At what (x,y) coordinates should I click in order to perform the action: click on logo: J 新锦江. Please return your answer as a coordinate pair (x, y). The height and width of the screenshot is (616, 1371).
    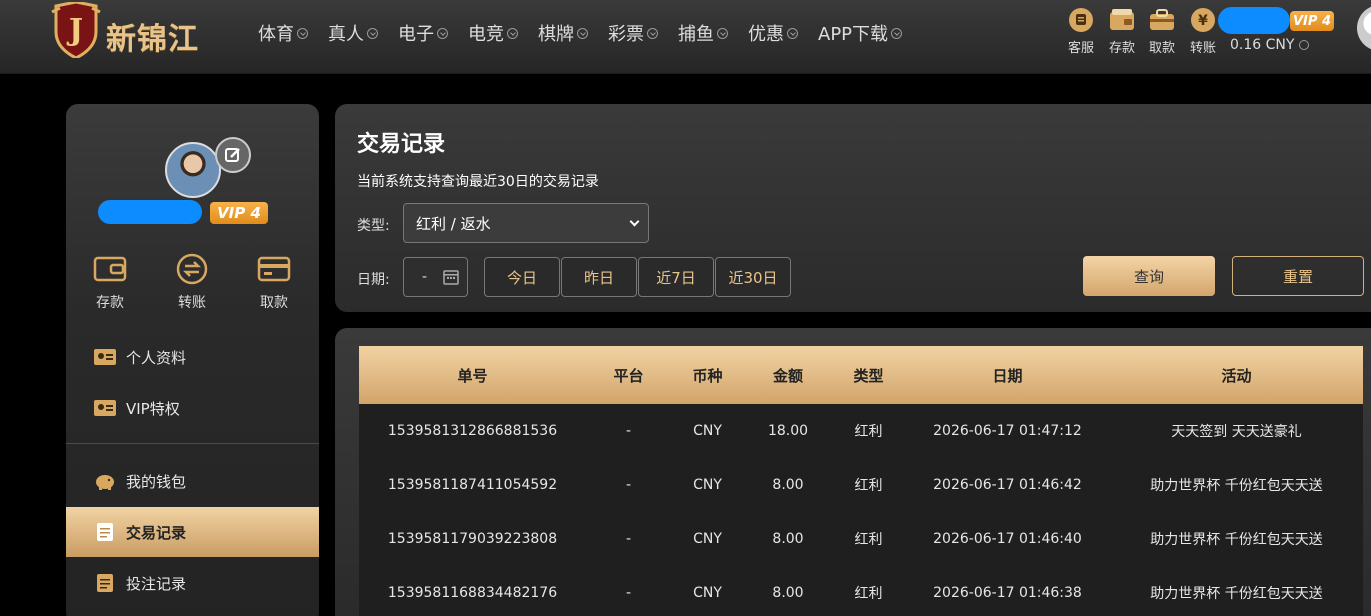
    Looking at the image, I should click on (140, 33).